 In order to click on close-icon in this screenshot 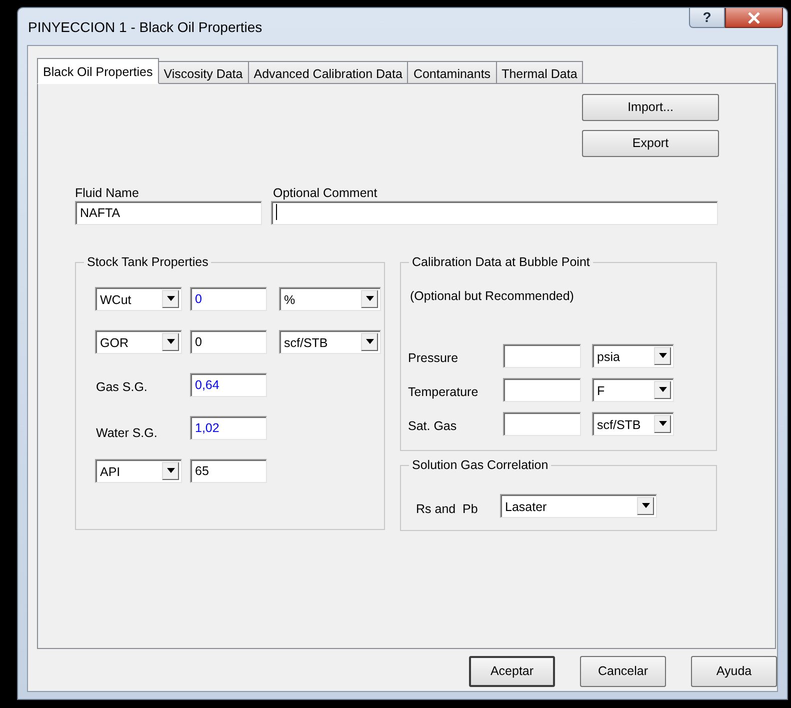, I will do `click(754, 18)`.